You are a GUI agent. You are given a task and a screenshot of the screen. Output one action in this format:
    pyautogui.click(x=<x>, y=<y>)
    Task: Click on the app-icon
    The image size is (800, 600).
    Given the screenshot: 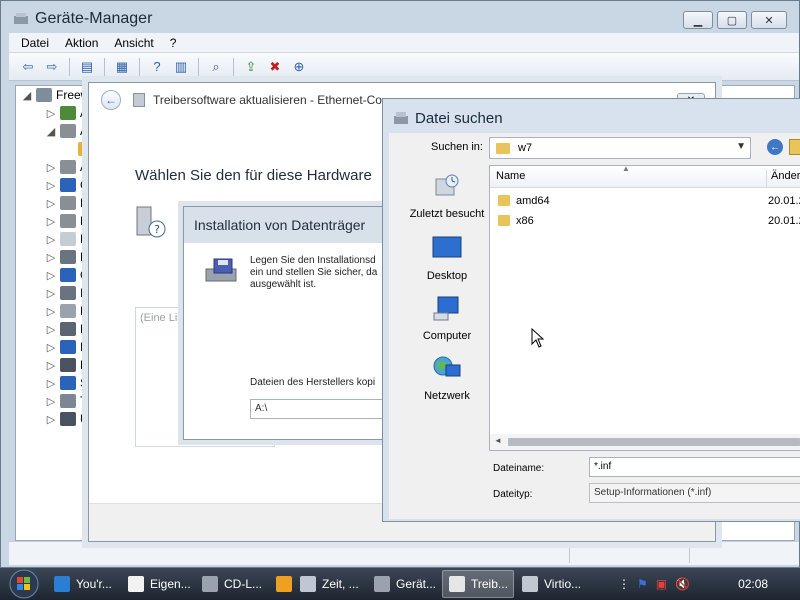 What is the action you would take?
    pyautogui.click(x=210, y=584)
    